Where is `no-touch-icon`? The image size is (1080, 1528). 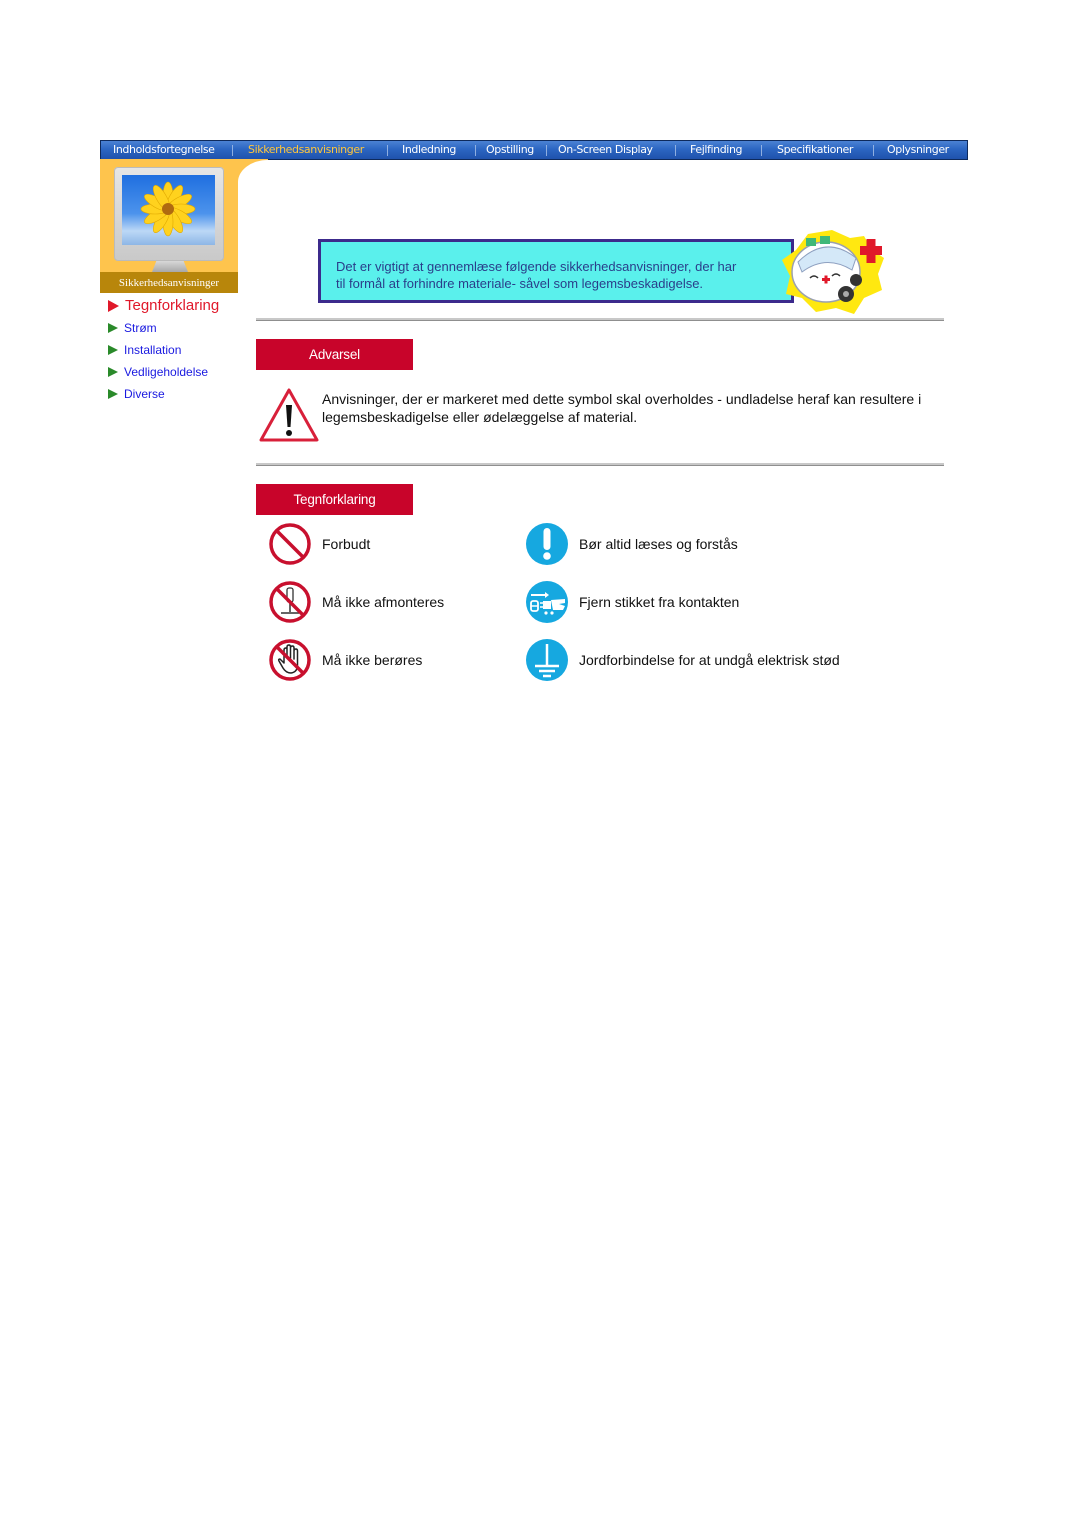 no-touch-icon is located at coordinates (290, 660).